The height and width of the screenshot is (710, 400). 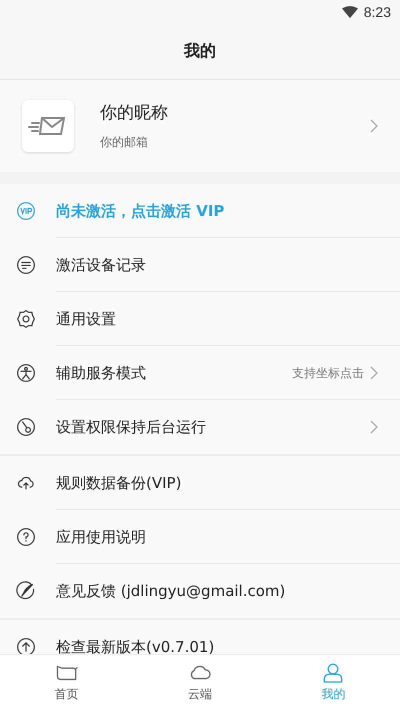 I want to click on help-icon, so click(x=26, y=537).